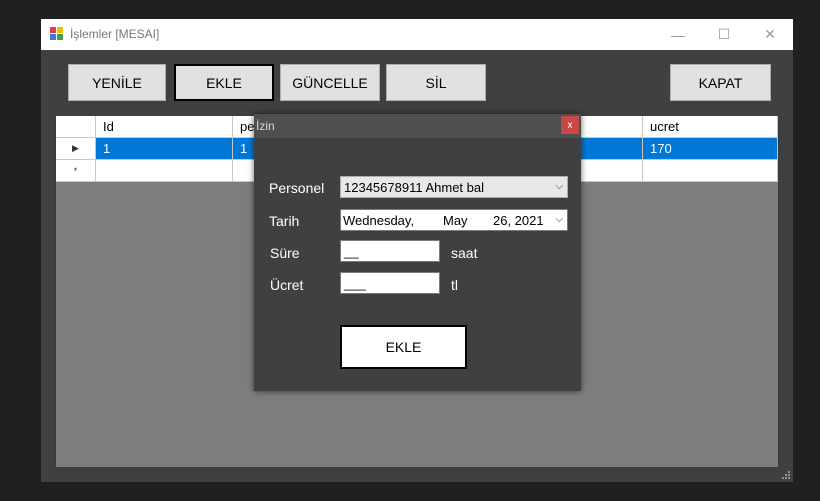 The image size is (820, 501). Describe the element at coordinates (570, 125) in the screenshot. I see `dialog-close-button: x` at that location.